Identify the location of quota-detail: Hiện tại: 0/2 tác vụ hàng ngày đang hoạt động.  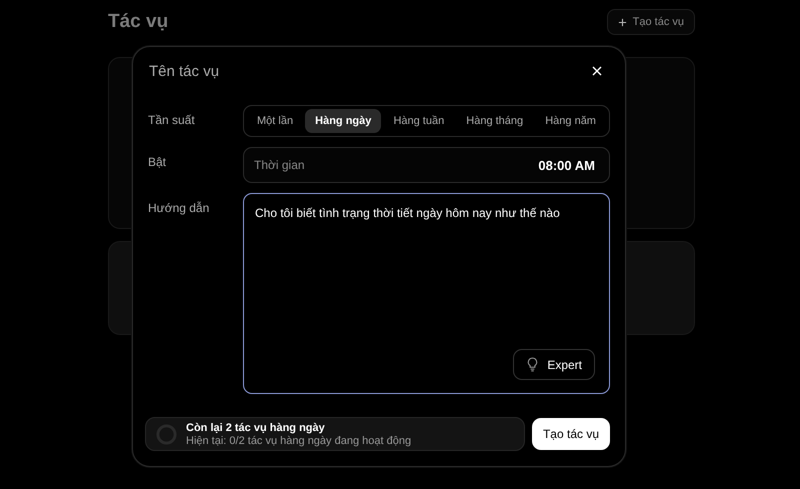
(299, 440).